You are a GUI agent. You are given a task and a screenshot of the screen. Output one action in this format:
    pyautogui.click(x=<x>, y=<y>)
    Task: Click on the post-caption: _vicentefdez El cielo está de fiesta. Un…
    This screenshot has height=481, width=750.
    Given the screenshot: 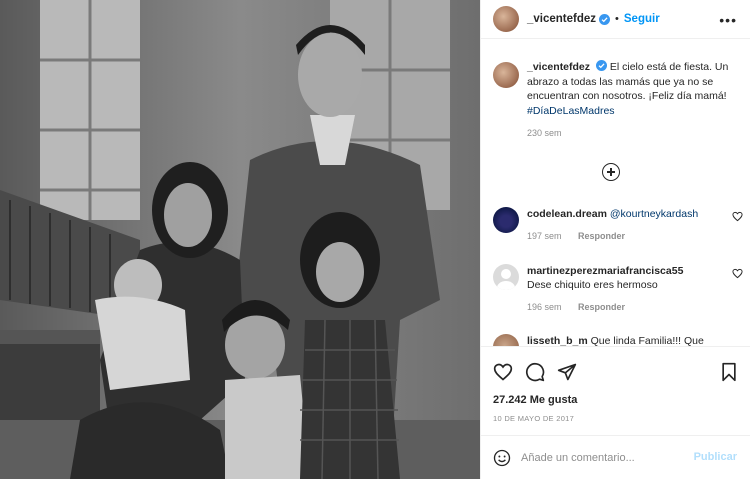 What is the action you would take?
    pyautogui.click(x=618, y=100)
    